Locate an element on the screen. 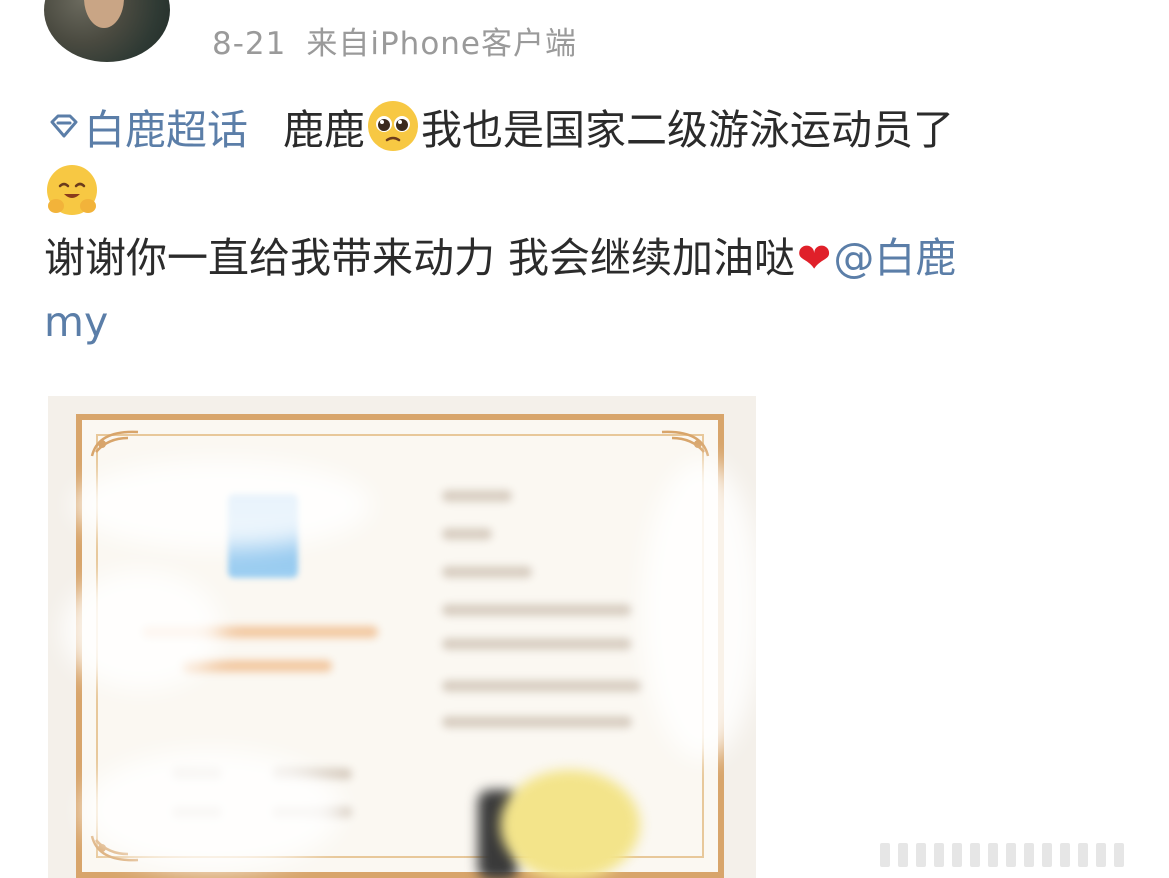 This screenshot has height=878, width=1169. post-line-3: 谢谢你一直给我带来动力 我会继续加油哒❤@白鹿 is located at coordinates (589, 258).